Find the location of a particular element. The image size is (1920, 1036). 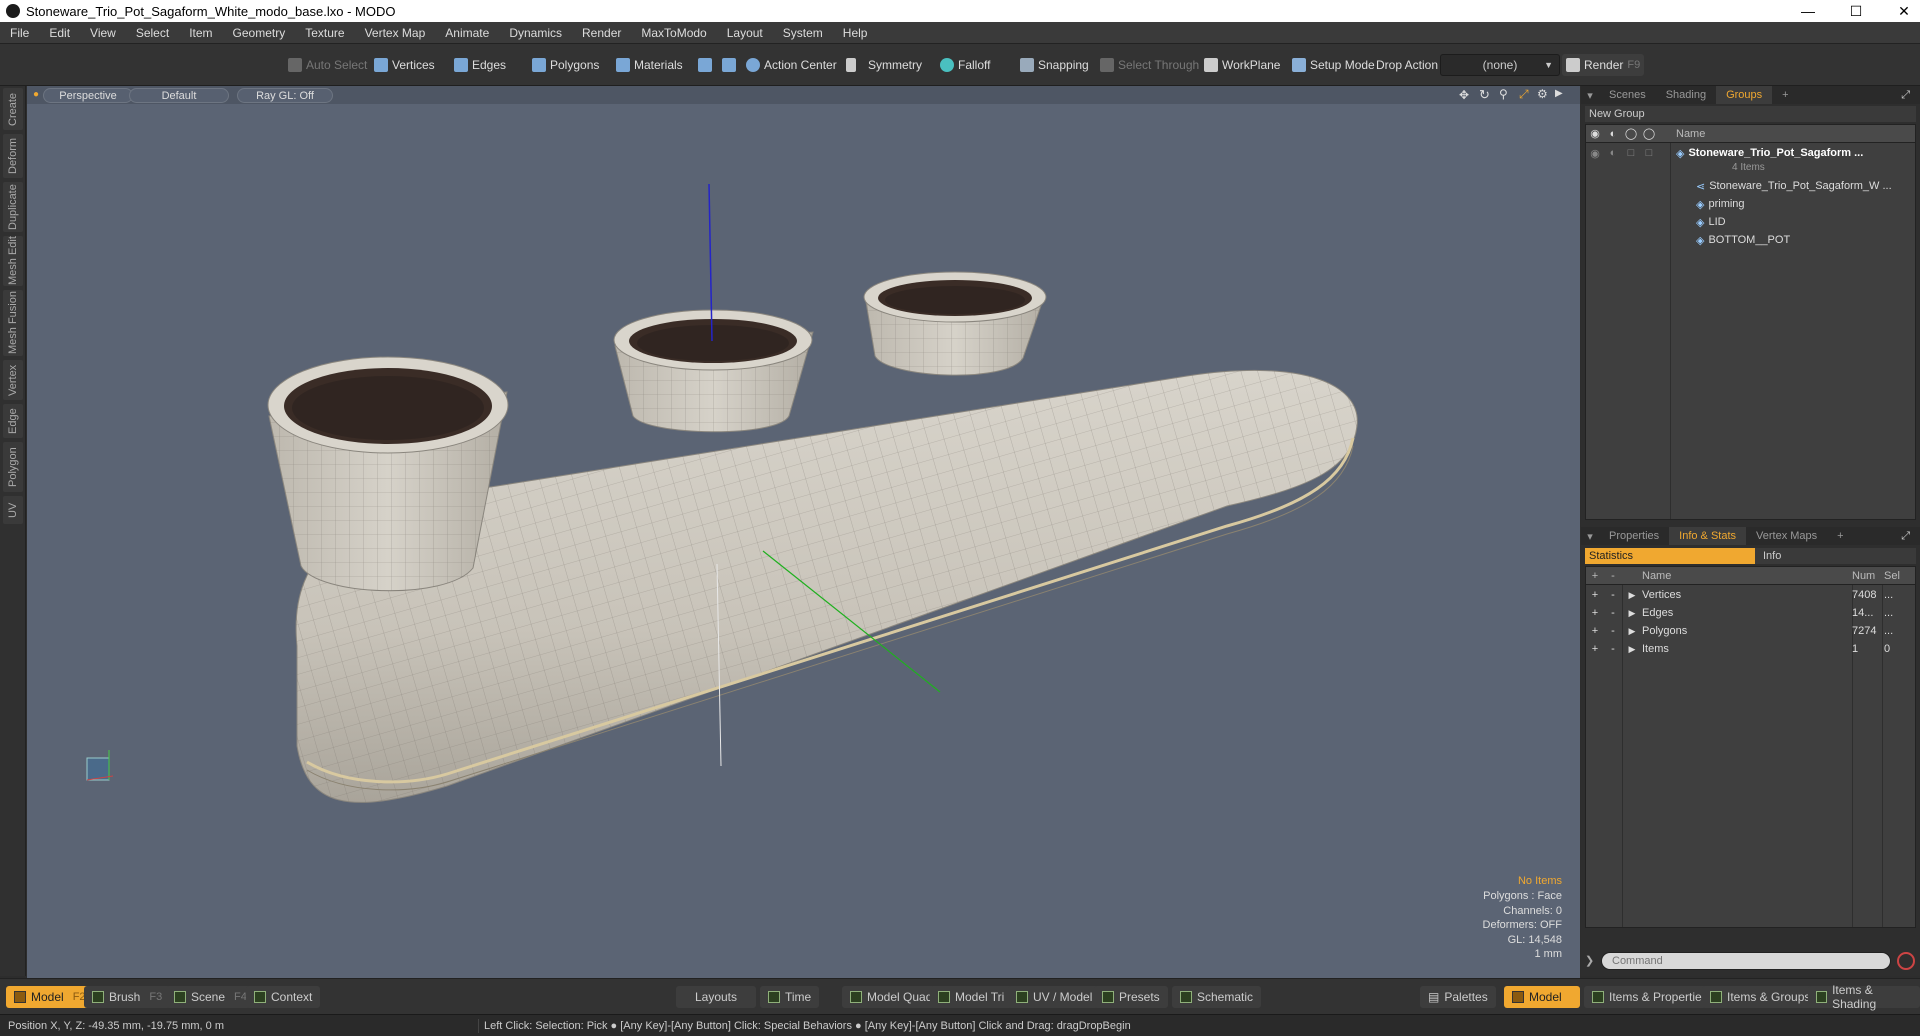

action-center-button: Action Center is located at coordinates (791, 65).